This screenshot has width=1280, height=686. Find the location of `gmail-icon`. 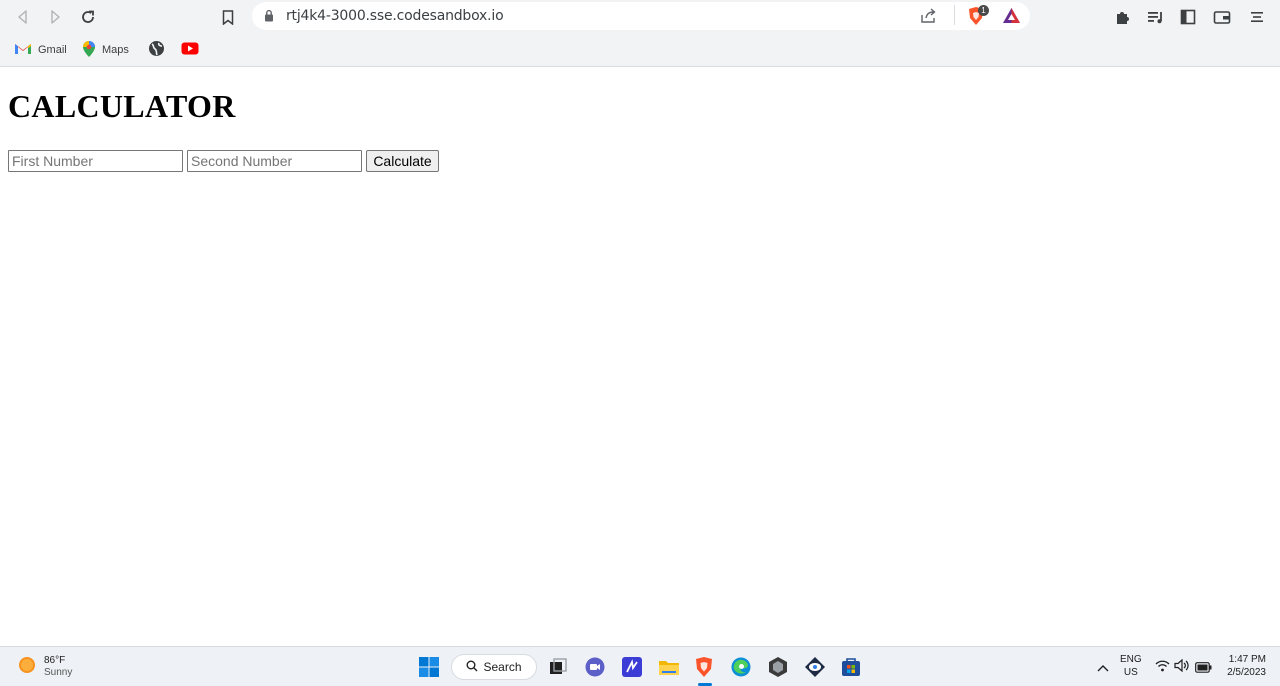

gmail-icon is located at coordinates (23, 50).